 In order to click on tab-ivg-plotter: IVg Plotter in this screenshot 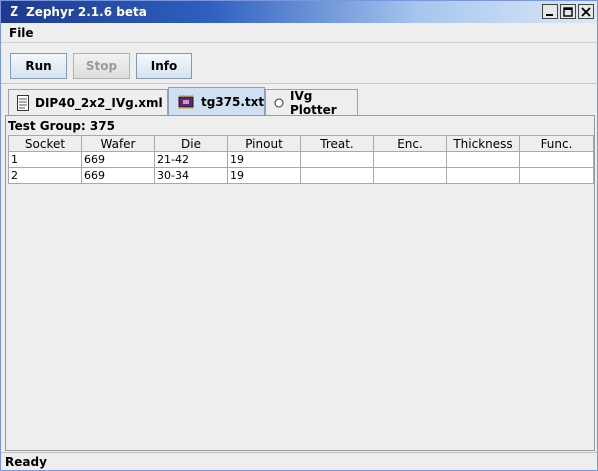, I will do `click(311, 102)`.